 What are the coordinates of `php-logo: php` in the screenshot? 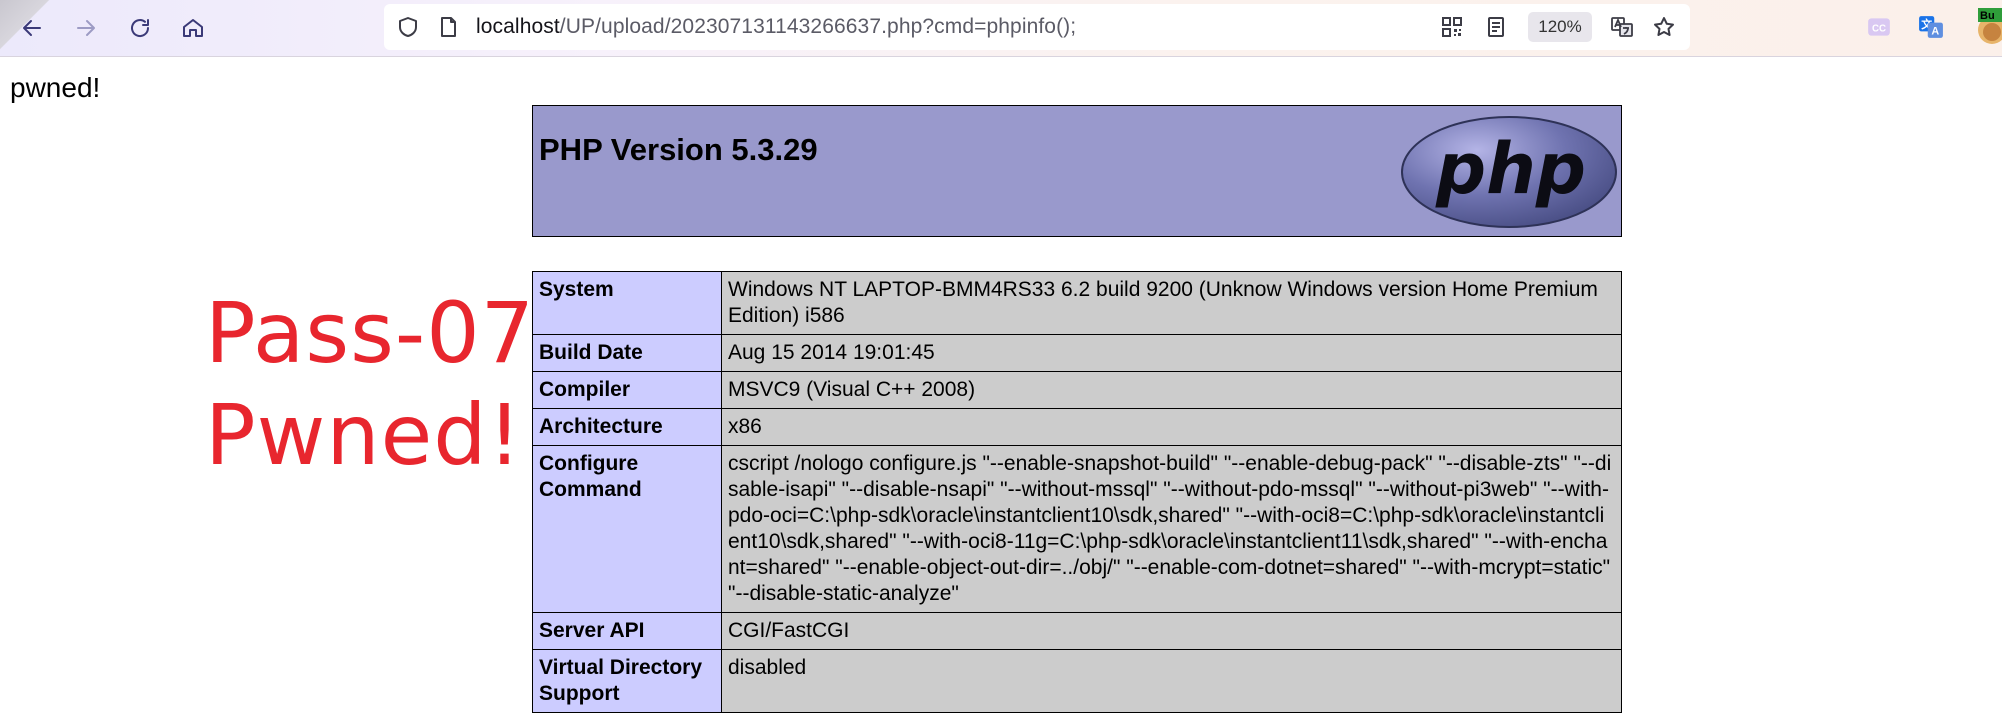 It's located at (1509, 172).